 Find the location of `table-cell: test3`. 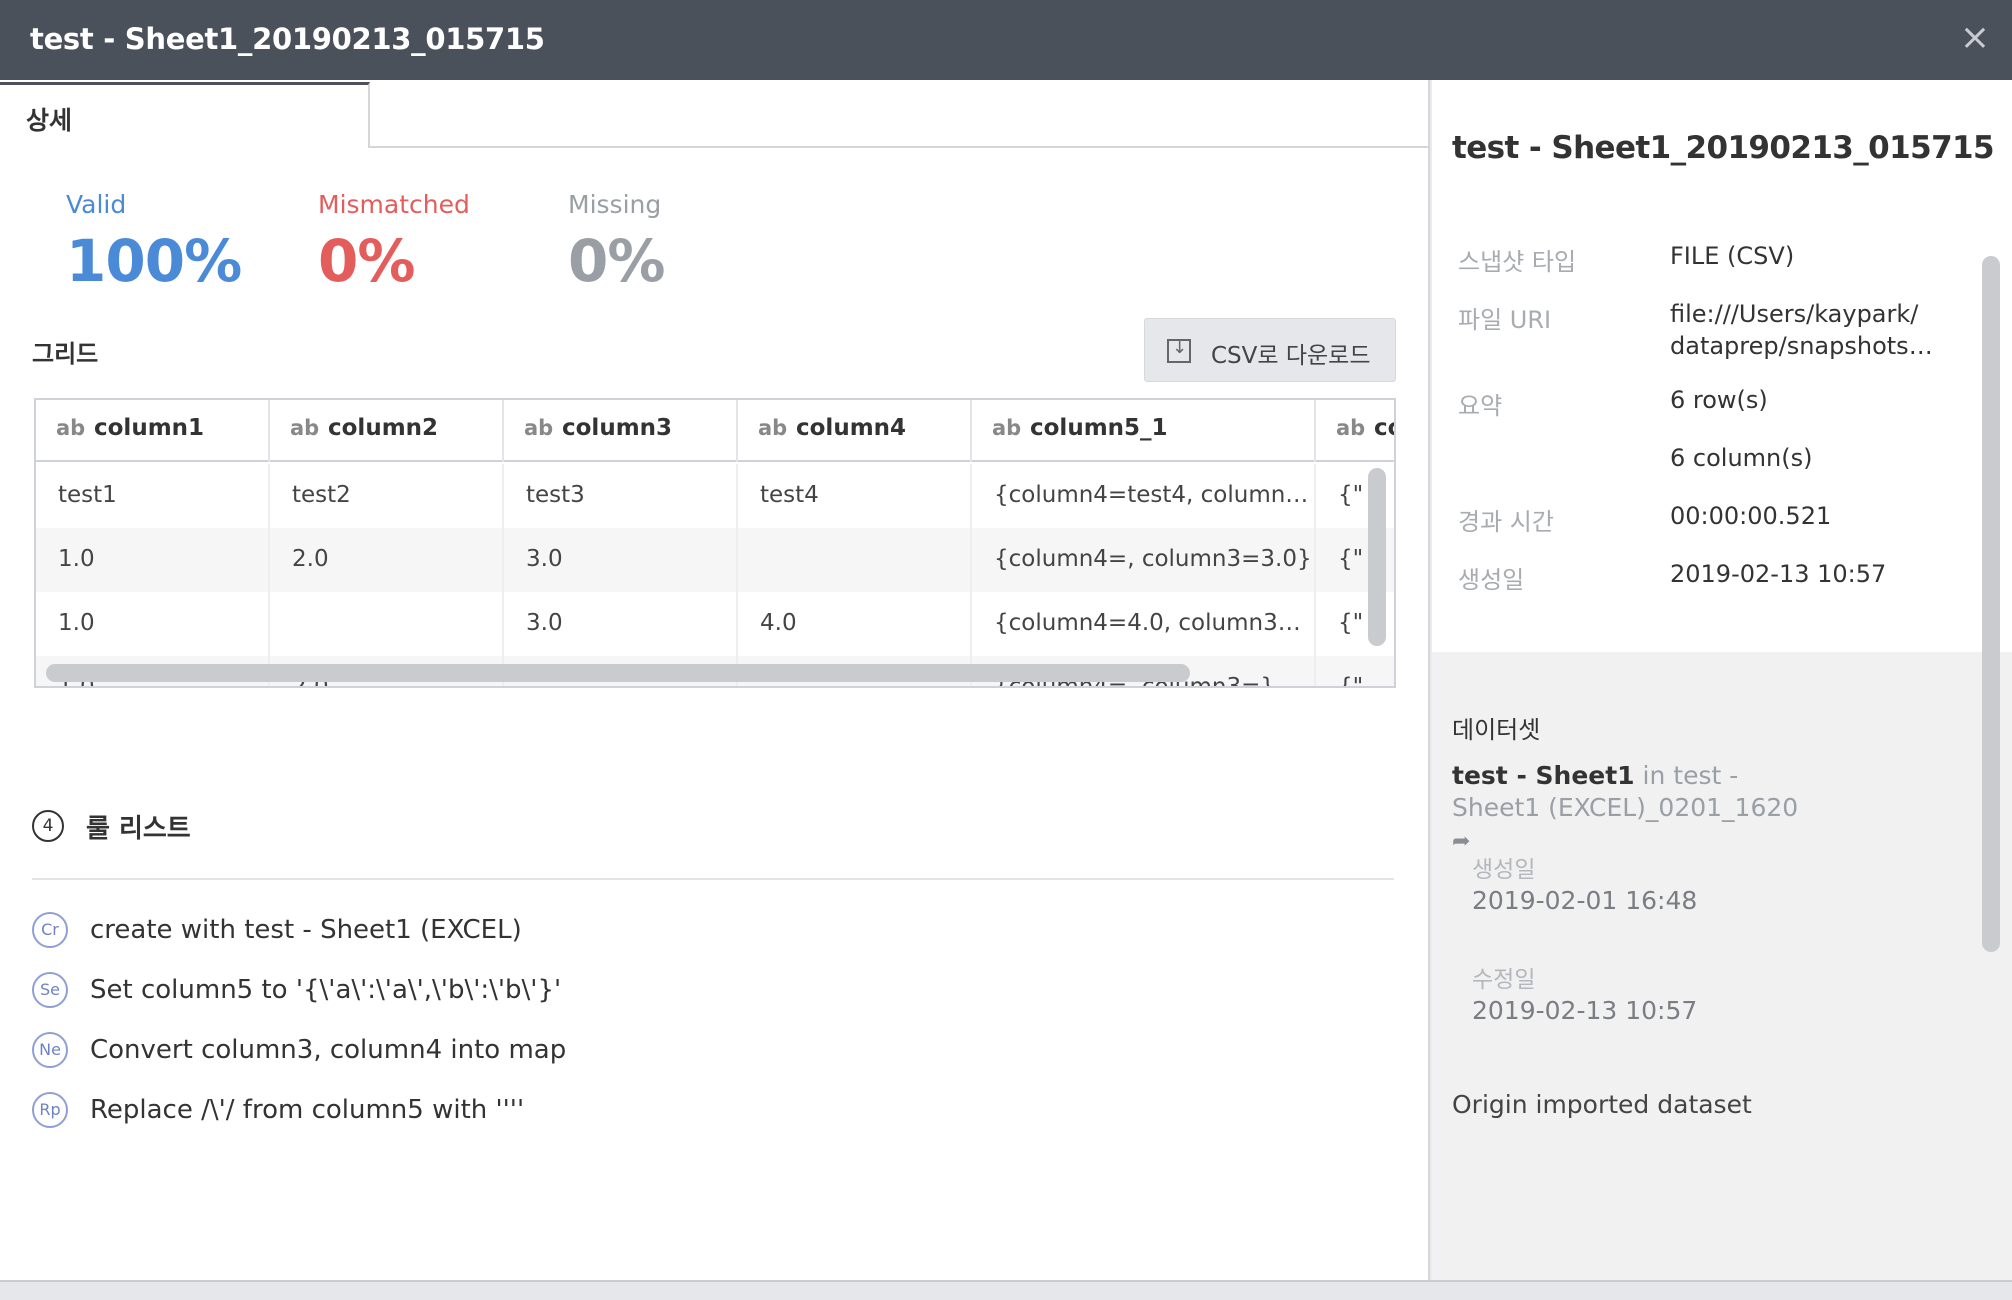

table-cell: test3 is located at coordinates (621, 496).